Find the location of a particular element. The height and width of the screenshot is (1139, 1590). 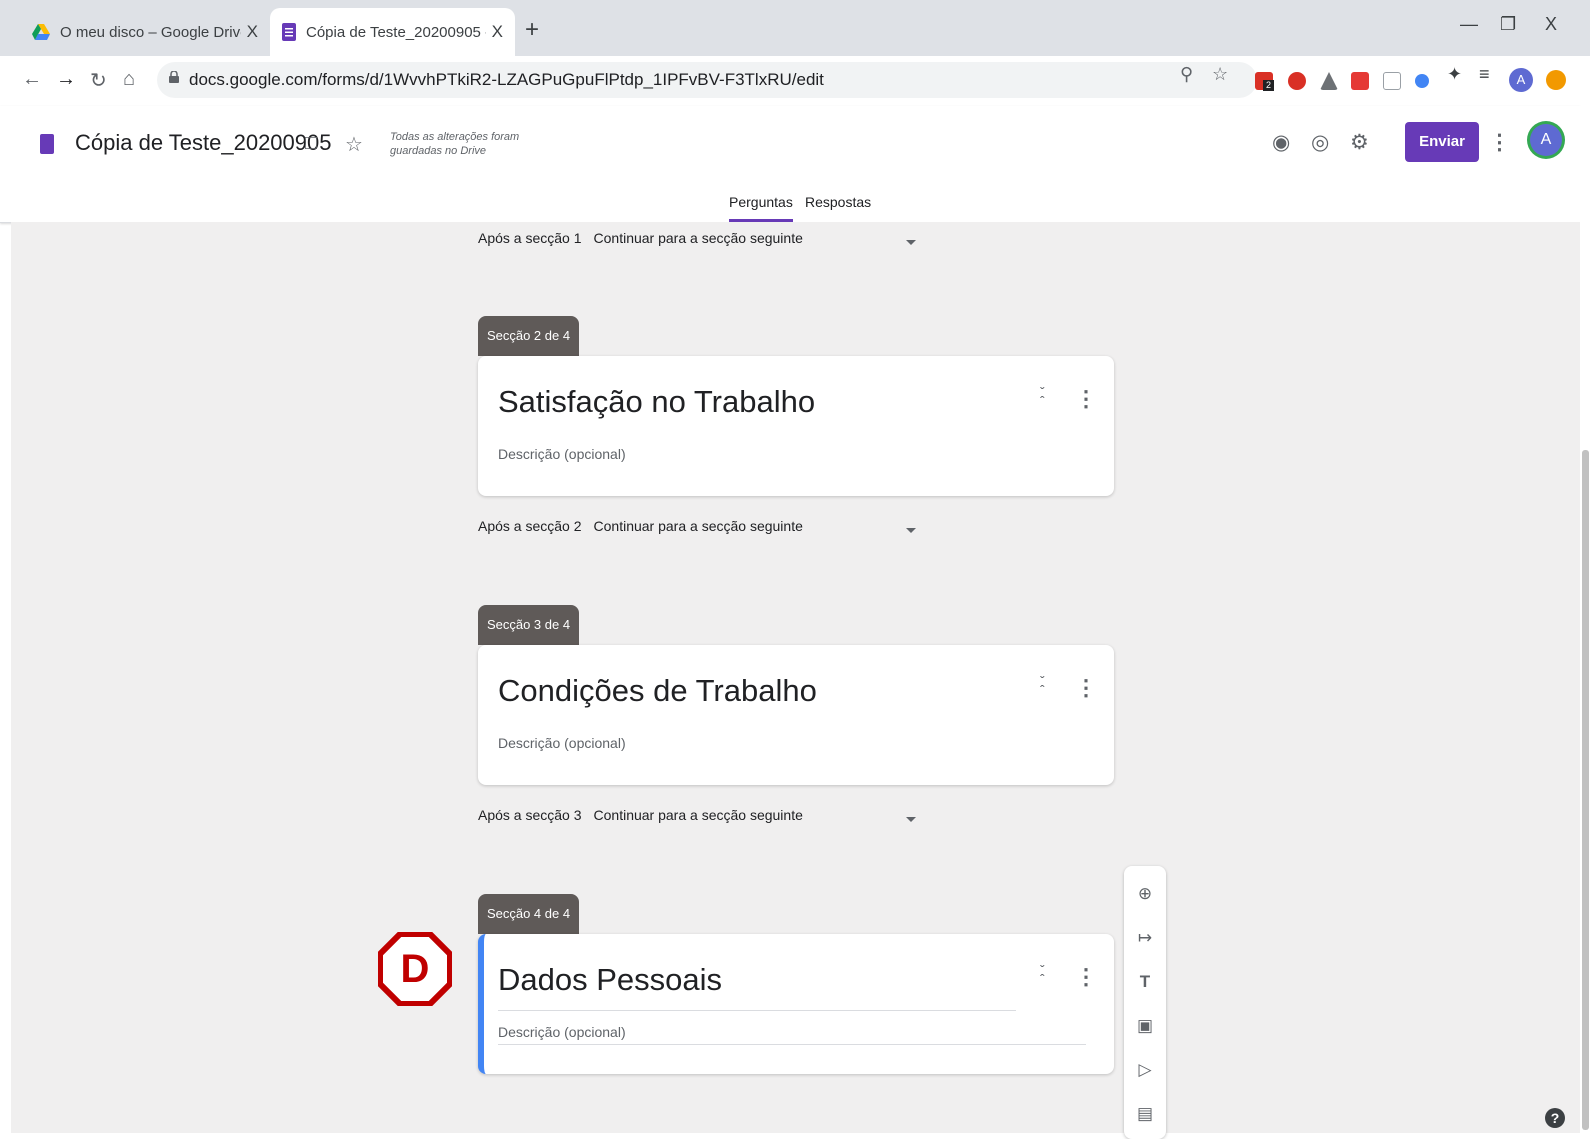

user-avatar: A is located at coordinates (1546, 140).